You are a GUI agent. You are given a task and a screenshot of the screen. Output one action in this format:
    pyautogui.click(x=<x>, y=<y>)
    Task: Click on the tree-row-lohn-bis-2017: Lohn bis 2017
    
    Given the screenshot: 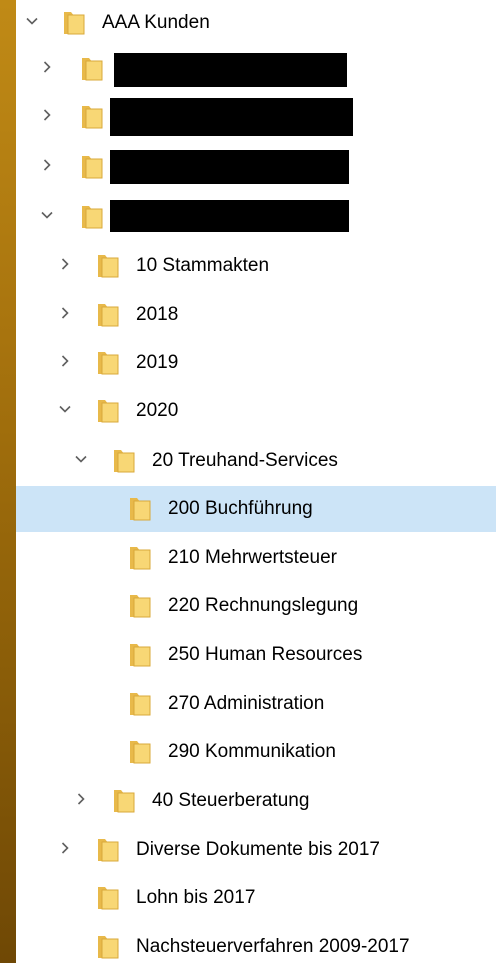 What is the action you would take?
    pyautogui.click(x=256, y=898)
    